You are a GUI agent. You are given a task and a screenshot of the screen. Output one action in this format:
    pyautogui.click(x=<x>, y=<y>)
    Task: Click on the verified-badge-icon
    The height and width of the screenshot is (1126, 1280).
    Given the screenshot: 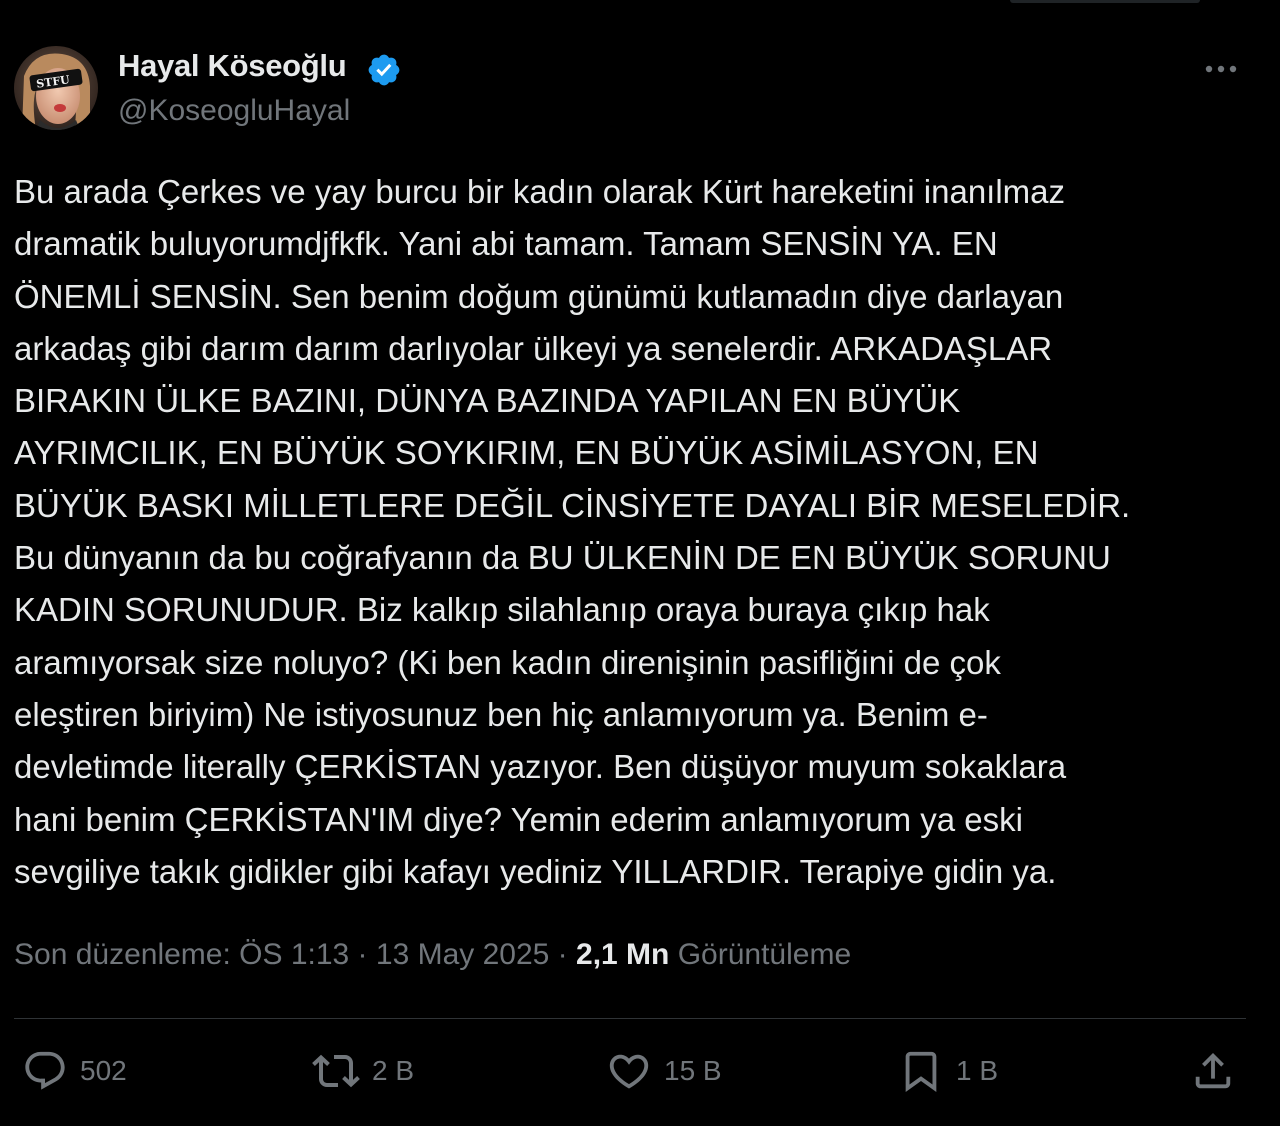 What is the action you would take?
    pyautogui.click(x=384, y=70)
    